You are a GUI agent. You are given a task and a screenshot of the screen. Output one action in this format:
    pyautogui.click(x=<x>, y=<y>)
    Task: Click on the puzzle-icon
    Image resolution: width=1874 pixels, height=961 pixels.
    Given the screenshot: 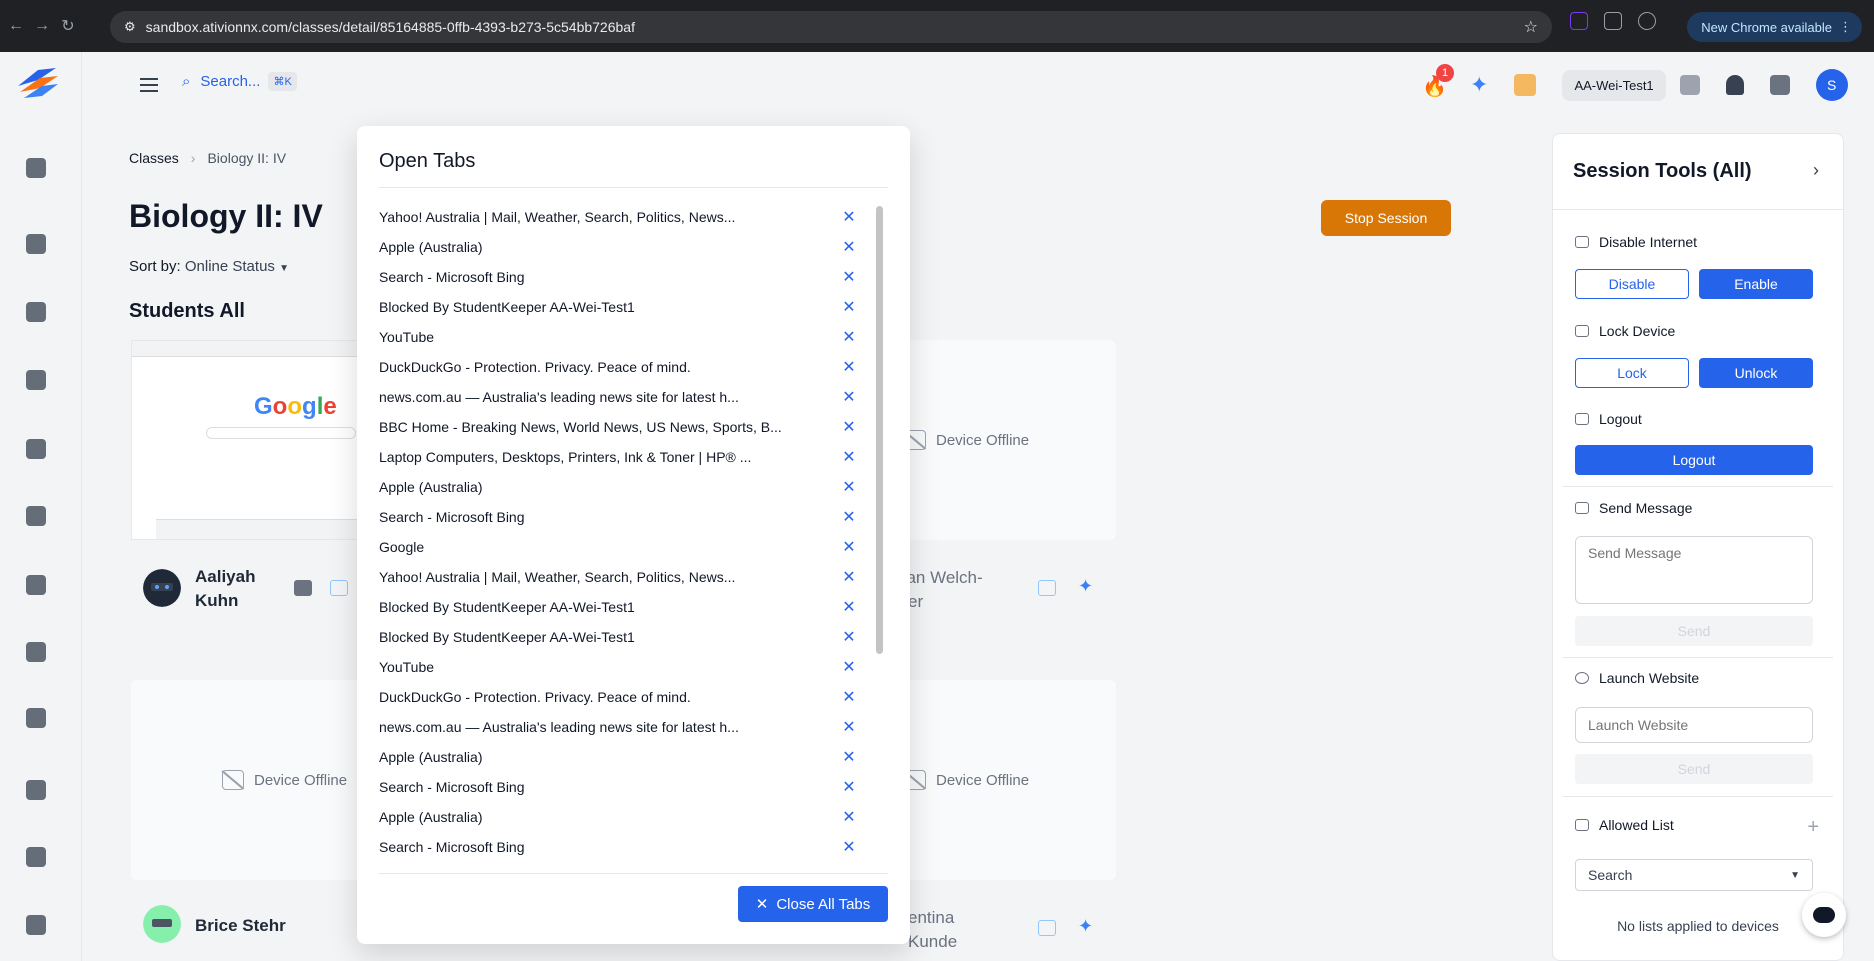 What is the action you would take?
    pyautogui.click(x=1613, y=21)
    